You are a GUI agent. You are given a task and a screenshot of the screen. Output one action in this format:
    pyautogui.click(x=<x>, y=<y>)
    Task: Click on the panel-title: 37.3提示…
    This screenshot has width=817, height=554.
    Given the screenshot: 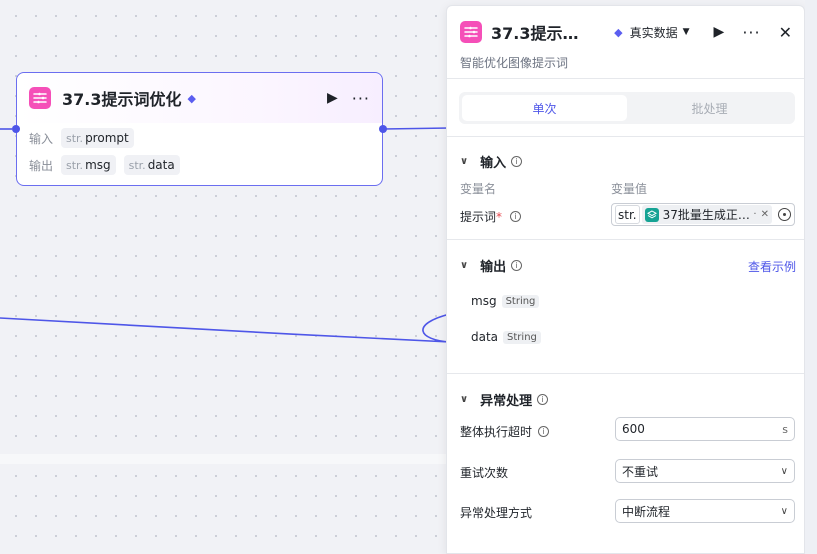 What is the action you would take?
    pyautogui.click(x=535, y=33)
    